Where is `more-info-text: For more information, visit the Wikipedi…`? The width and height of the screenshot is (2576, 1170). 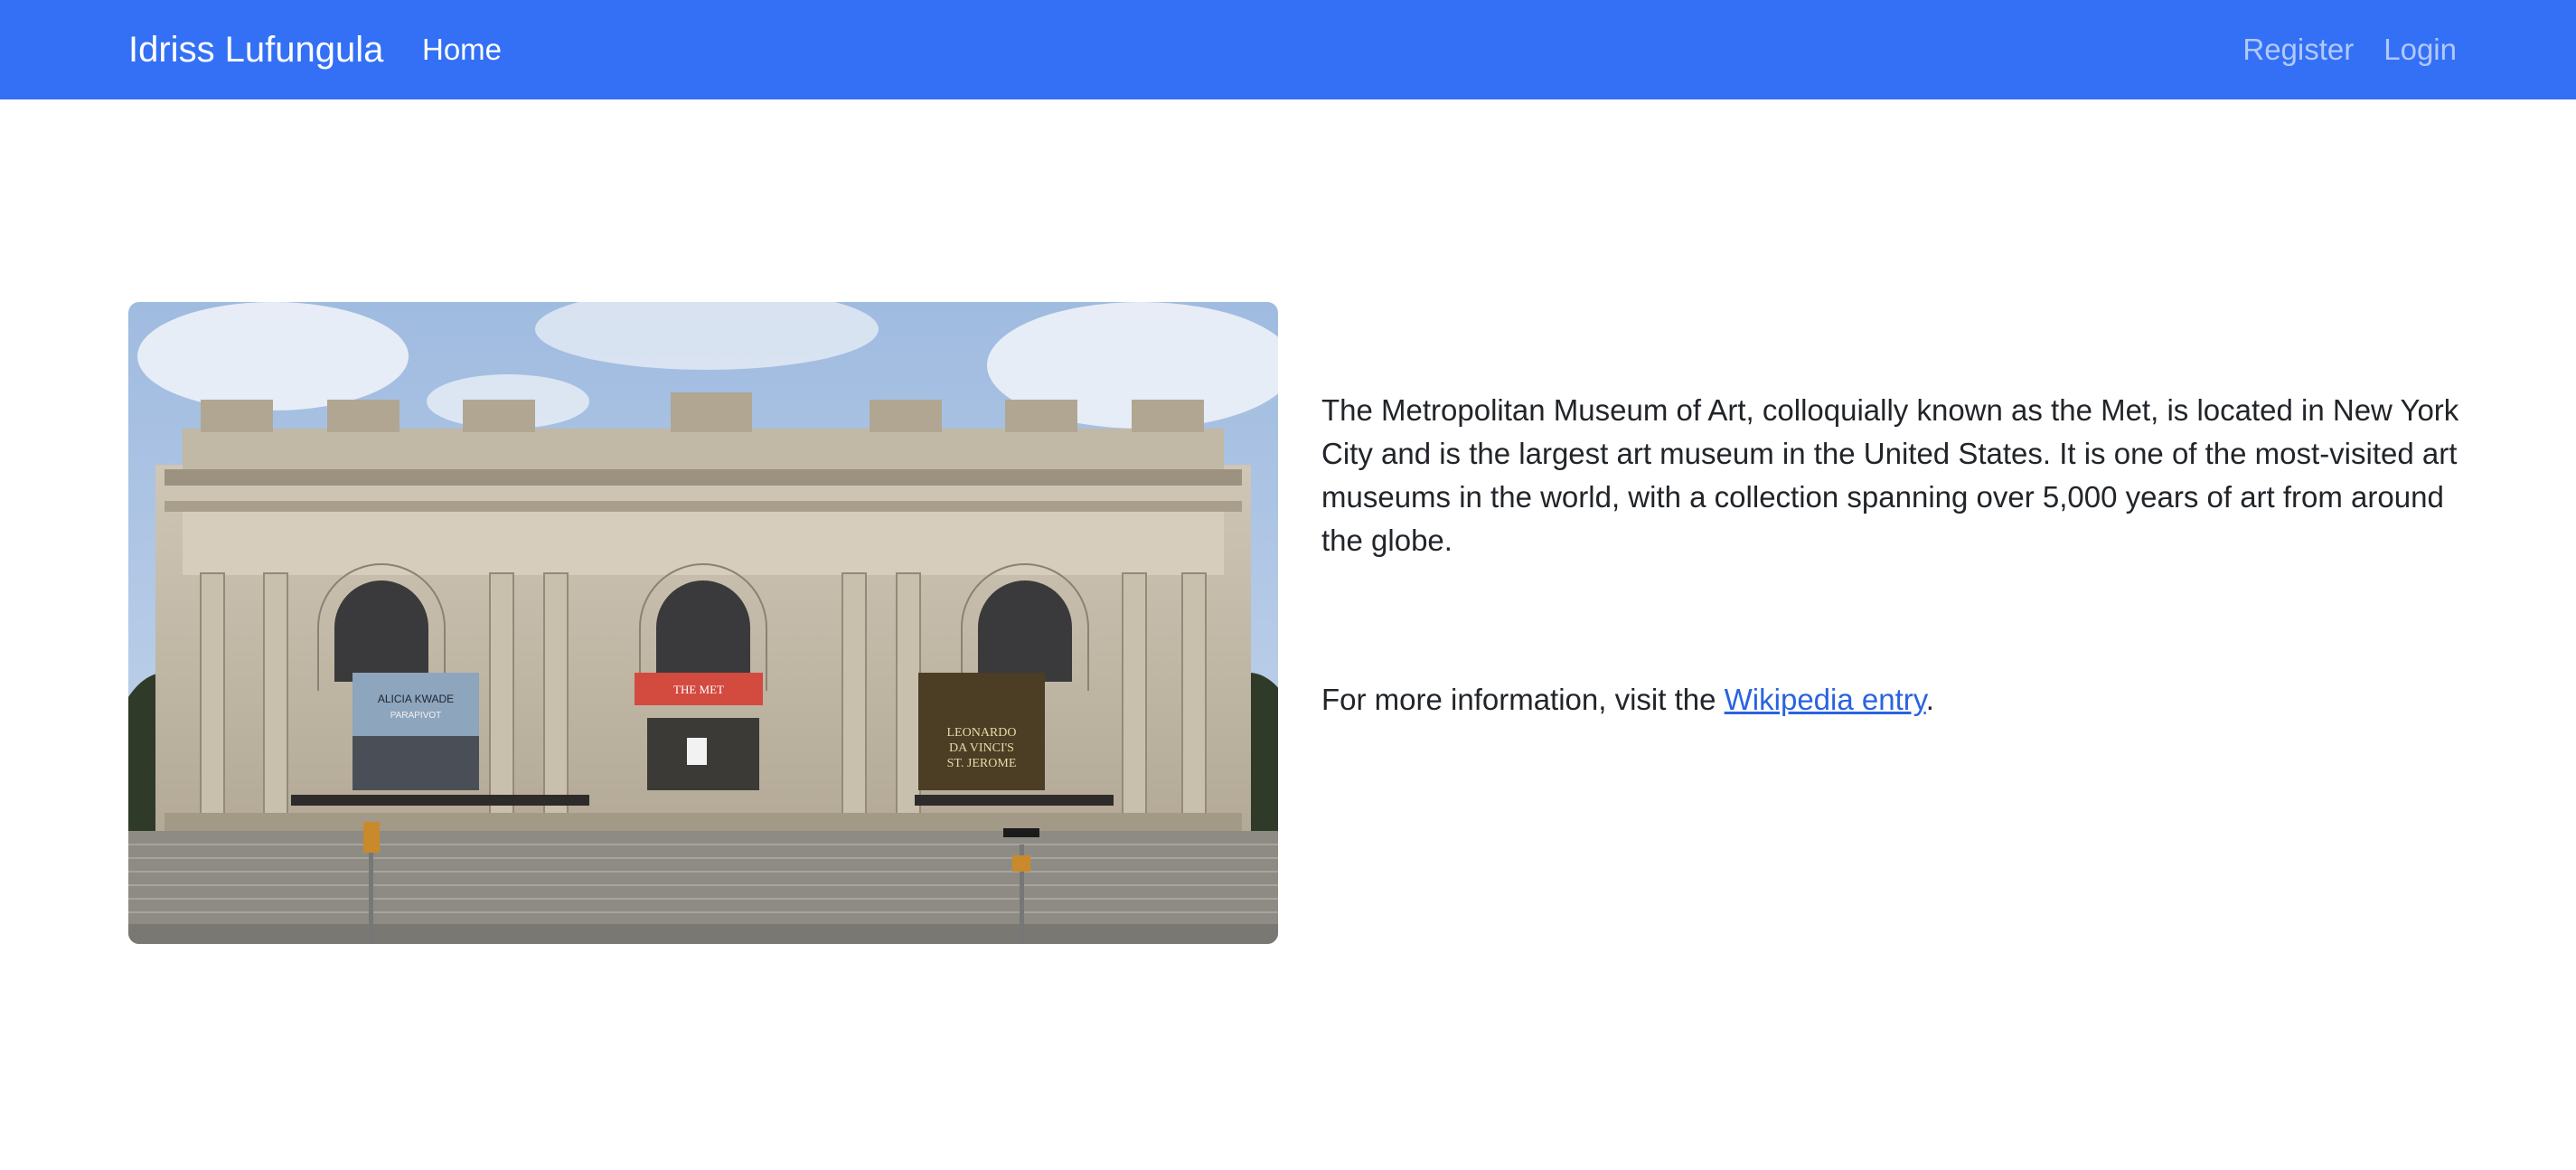 more-info-text: For more information, visit the Wikipedi… is located at coordinates (1890, 700).